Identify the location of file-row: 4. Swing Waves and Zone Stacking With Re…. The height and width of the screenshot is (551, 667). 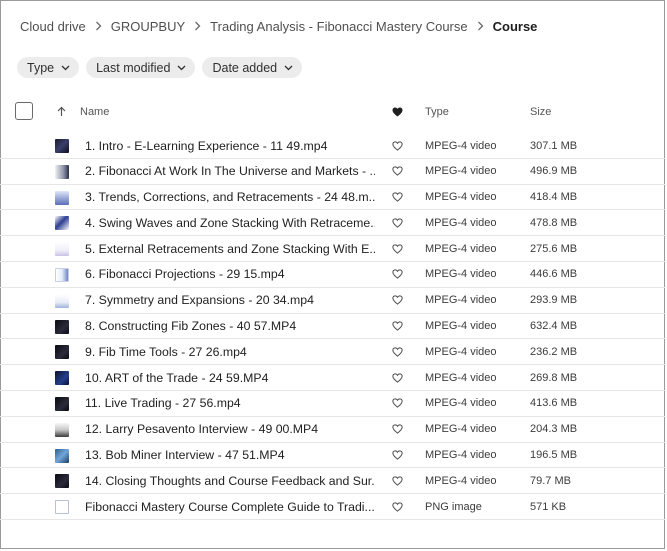
(332, 223).